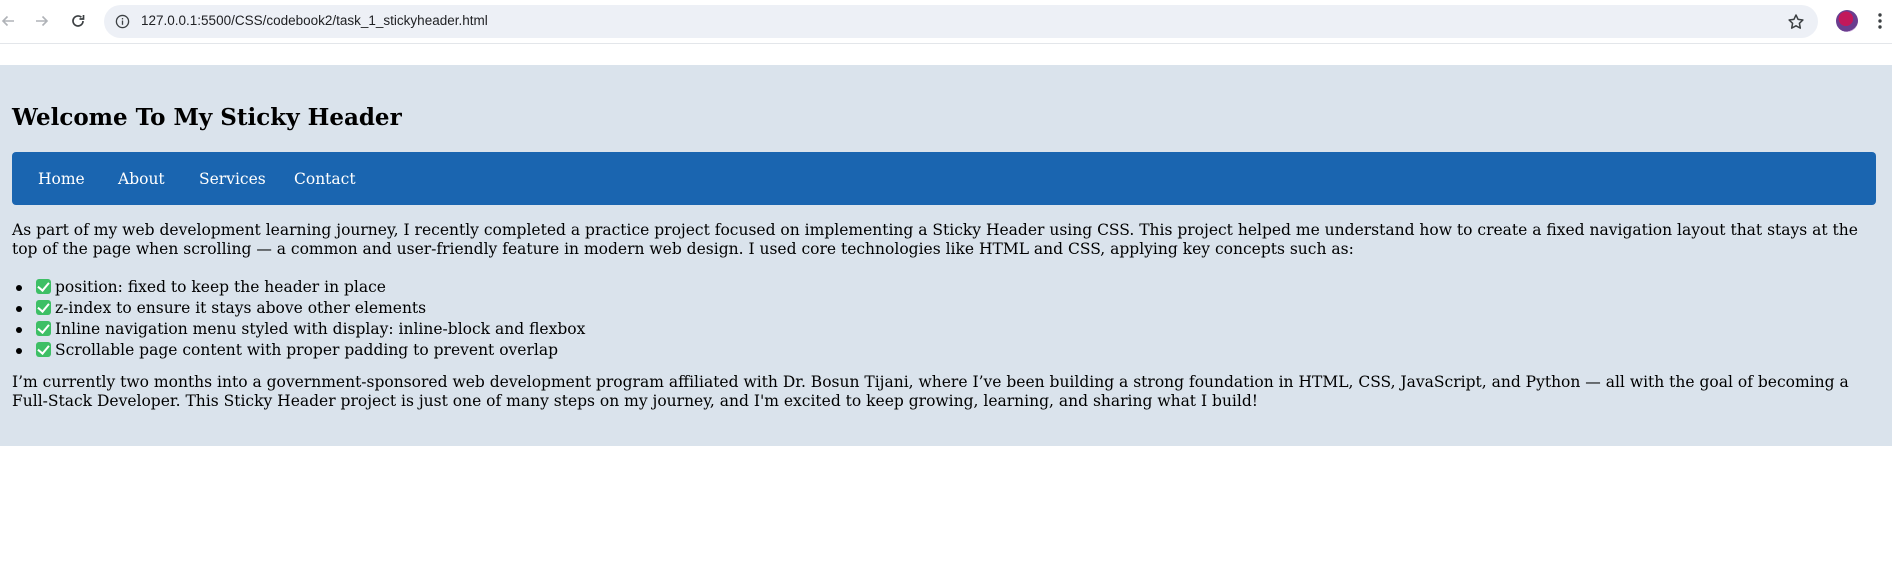  Describe the element at coordinates (78, 21) in the screenshot. I see `reload-icon` at that location.